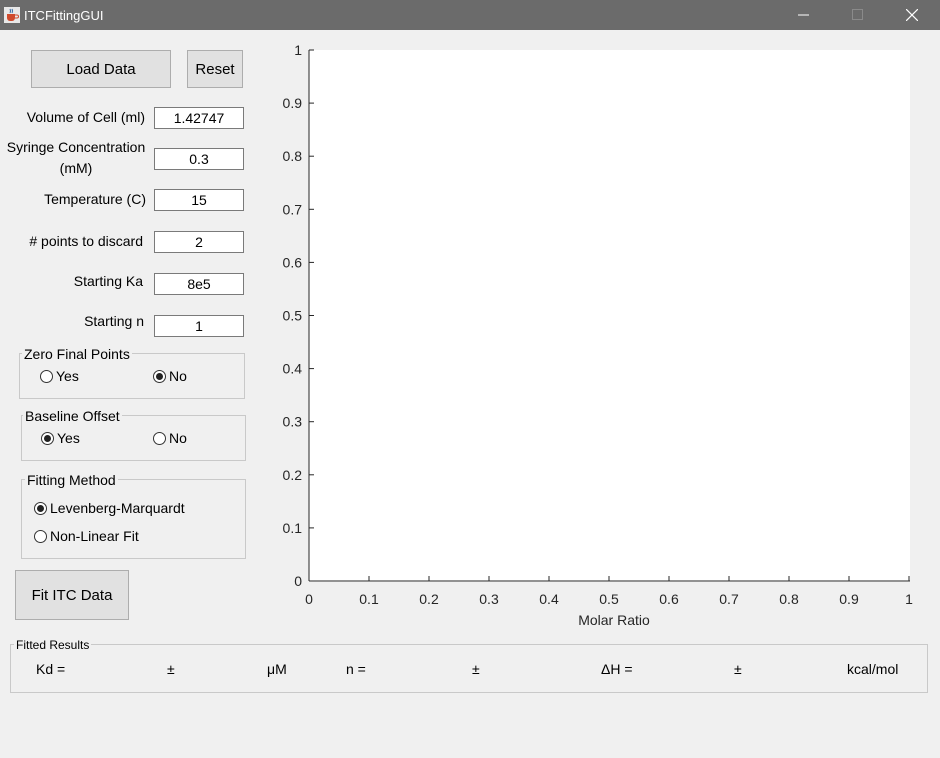 The height and width of the screenshot is (758, 940). I want to click on title-bar: ITCFittingGUI, so click(470, 15).